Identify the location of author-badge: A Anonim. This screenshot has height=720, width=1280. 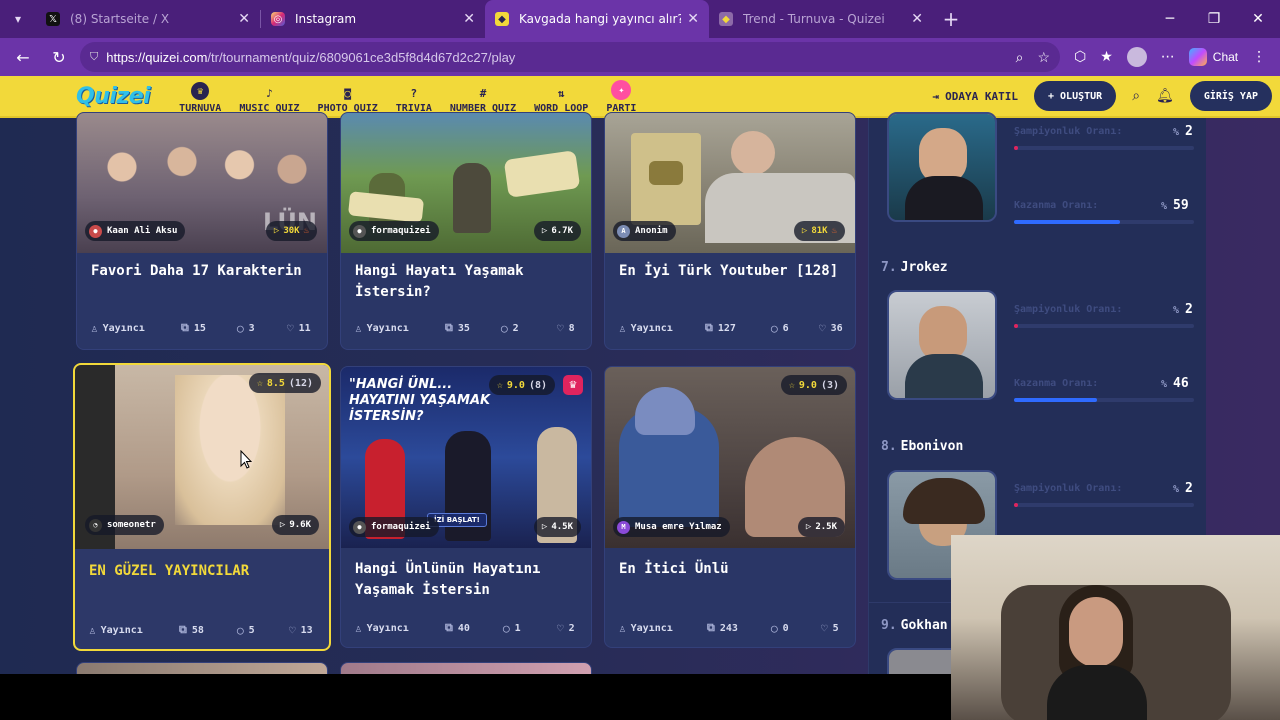
(644, 231).